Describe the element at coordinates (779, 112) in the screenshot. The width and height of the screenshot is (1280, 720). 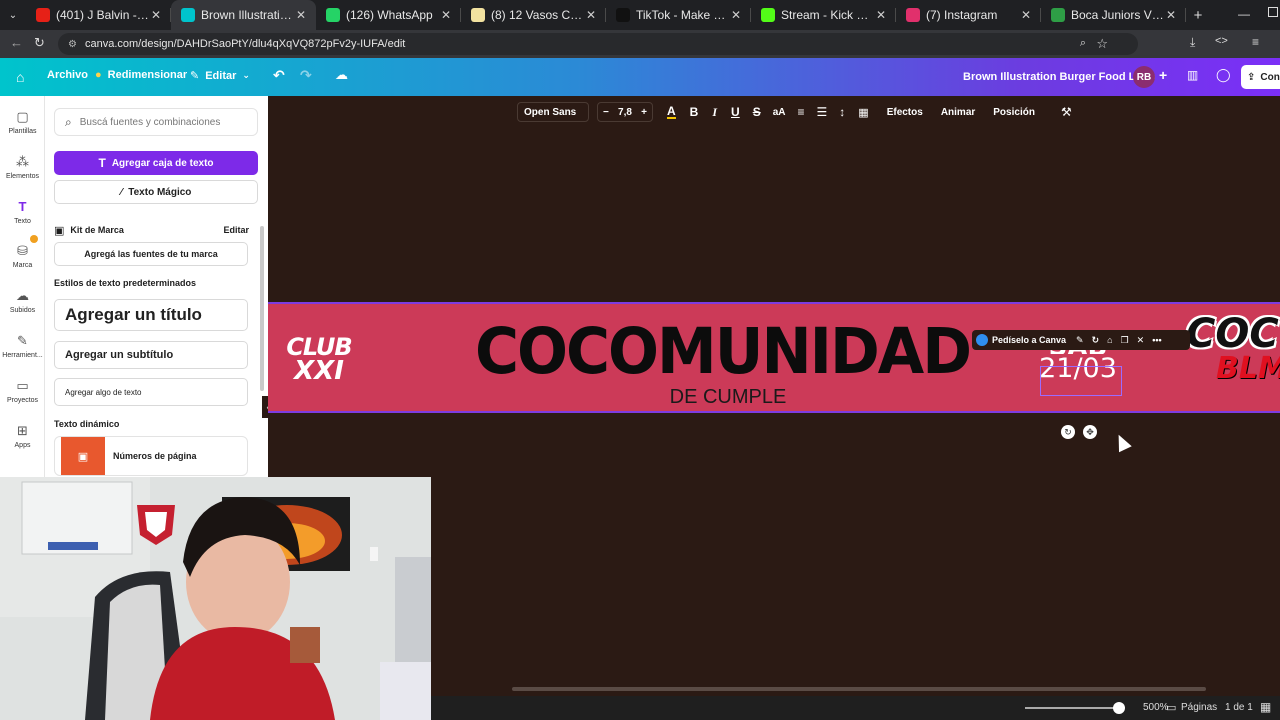
I see `letter-case-icon: aA` at that location.